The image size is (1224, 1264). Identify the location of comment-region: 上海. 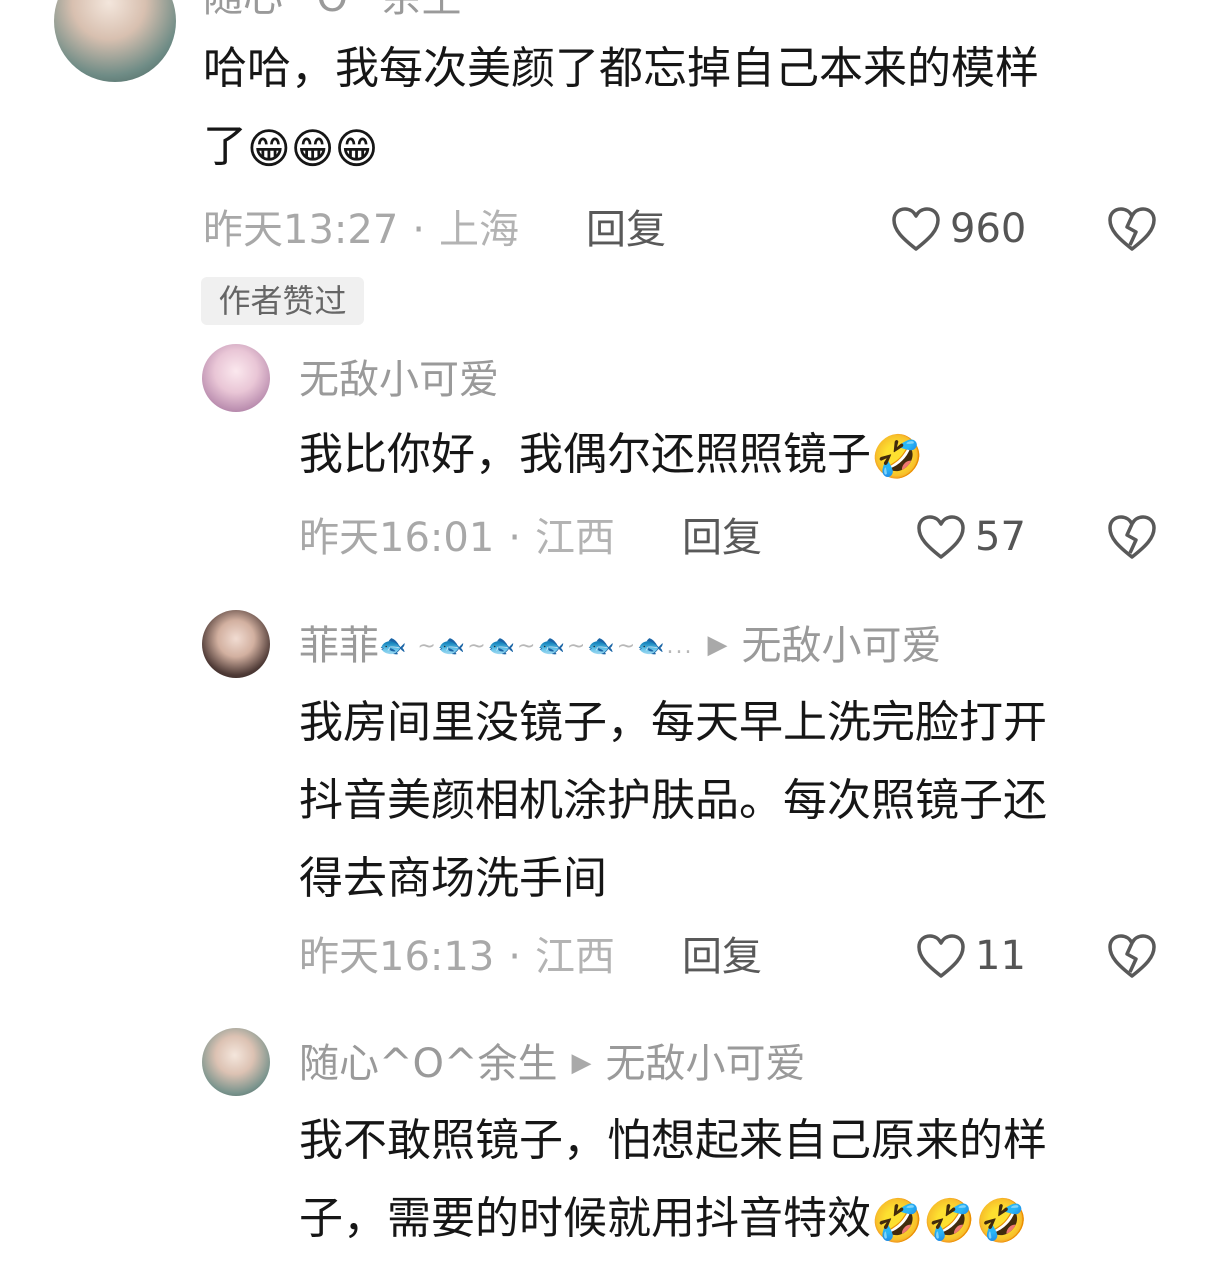
(479, 230).